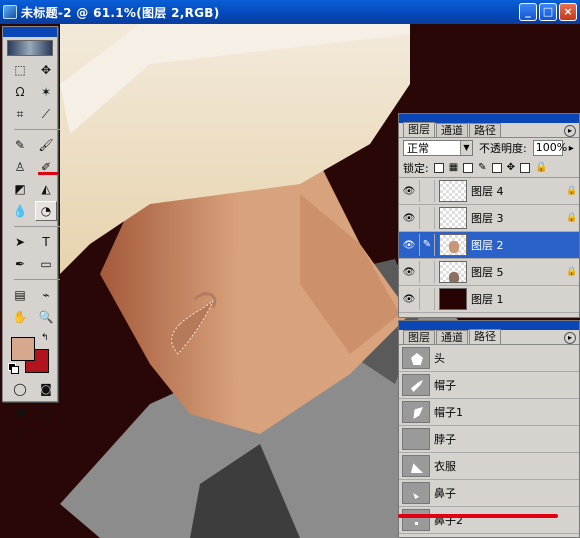 The image size is (580, 538). Describe the element at coordinates (46, 145) in the screenshot. I see `brush-tool-icon: 🖌` at that location.